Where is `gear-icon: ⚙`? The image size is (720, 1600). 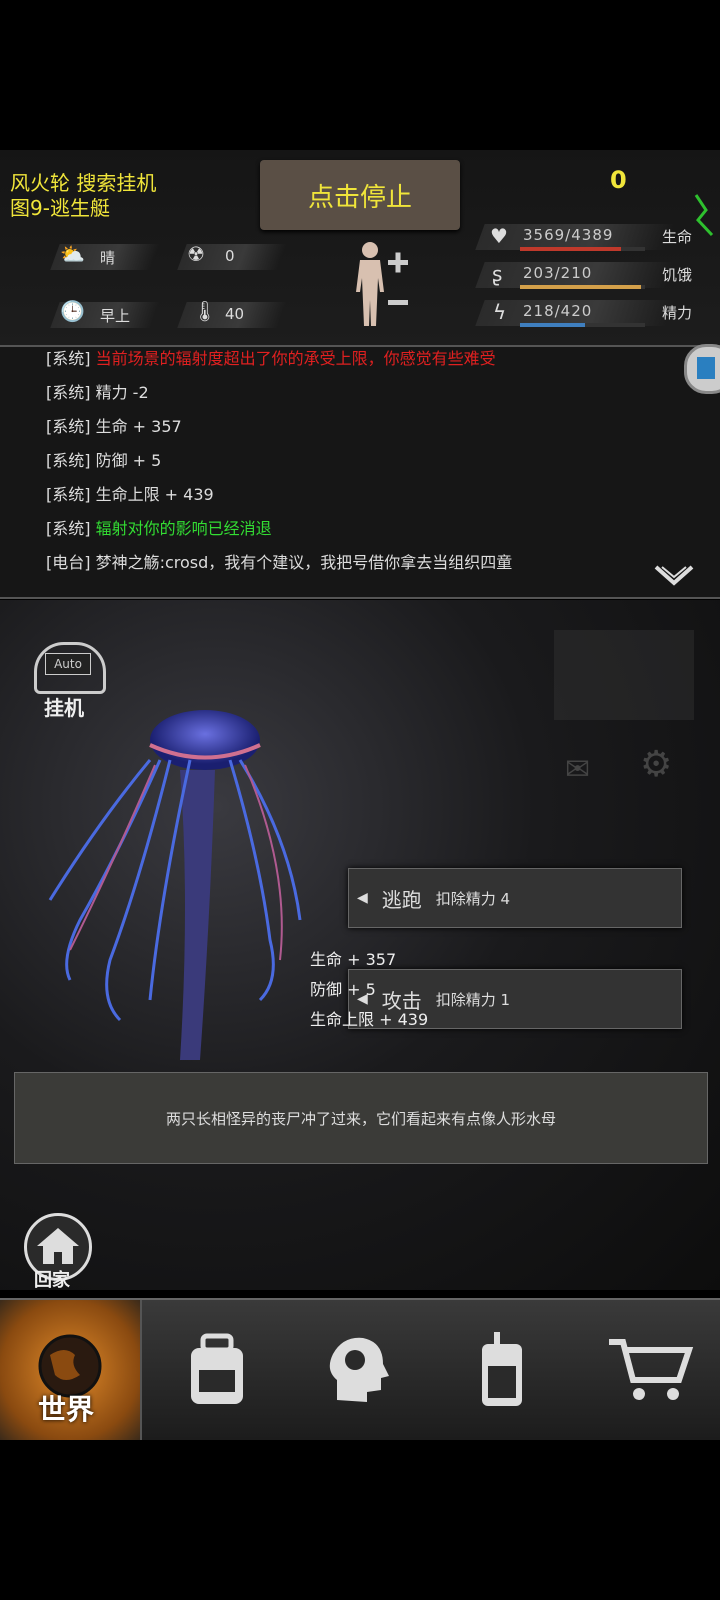 gear-icon: ⚙ is located at coordinates (656, 764).